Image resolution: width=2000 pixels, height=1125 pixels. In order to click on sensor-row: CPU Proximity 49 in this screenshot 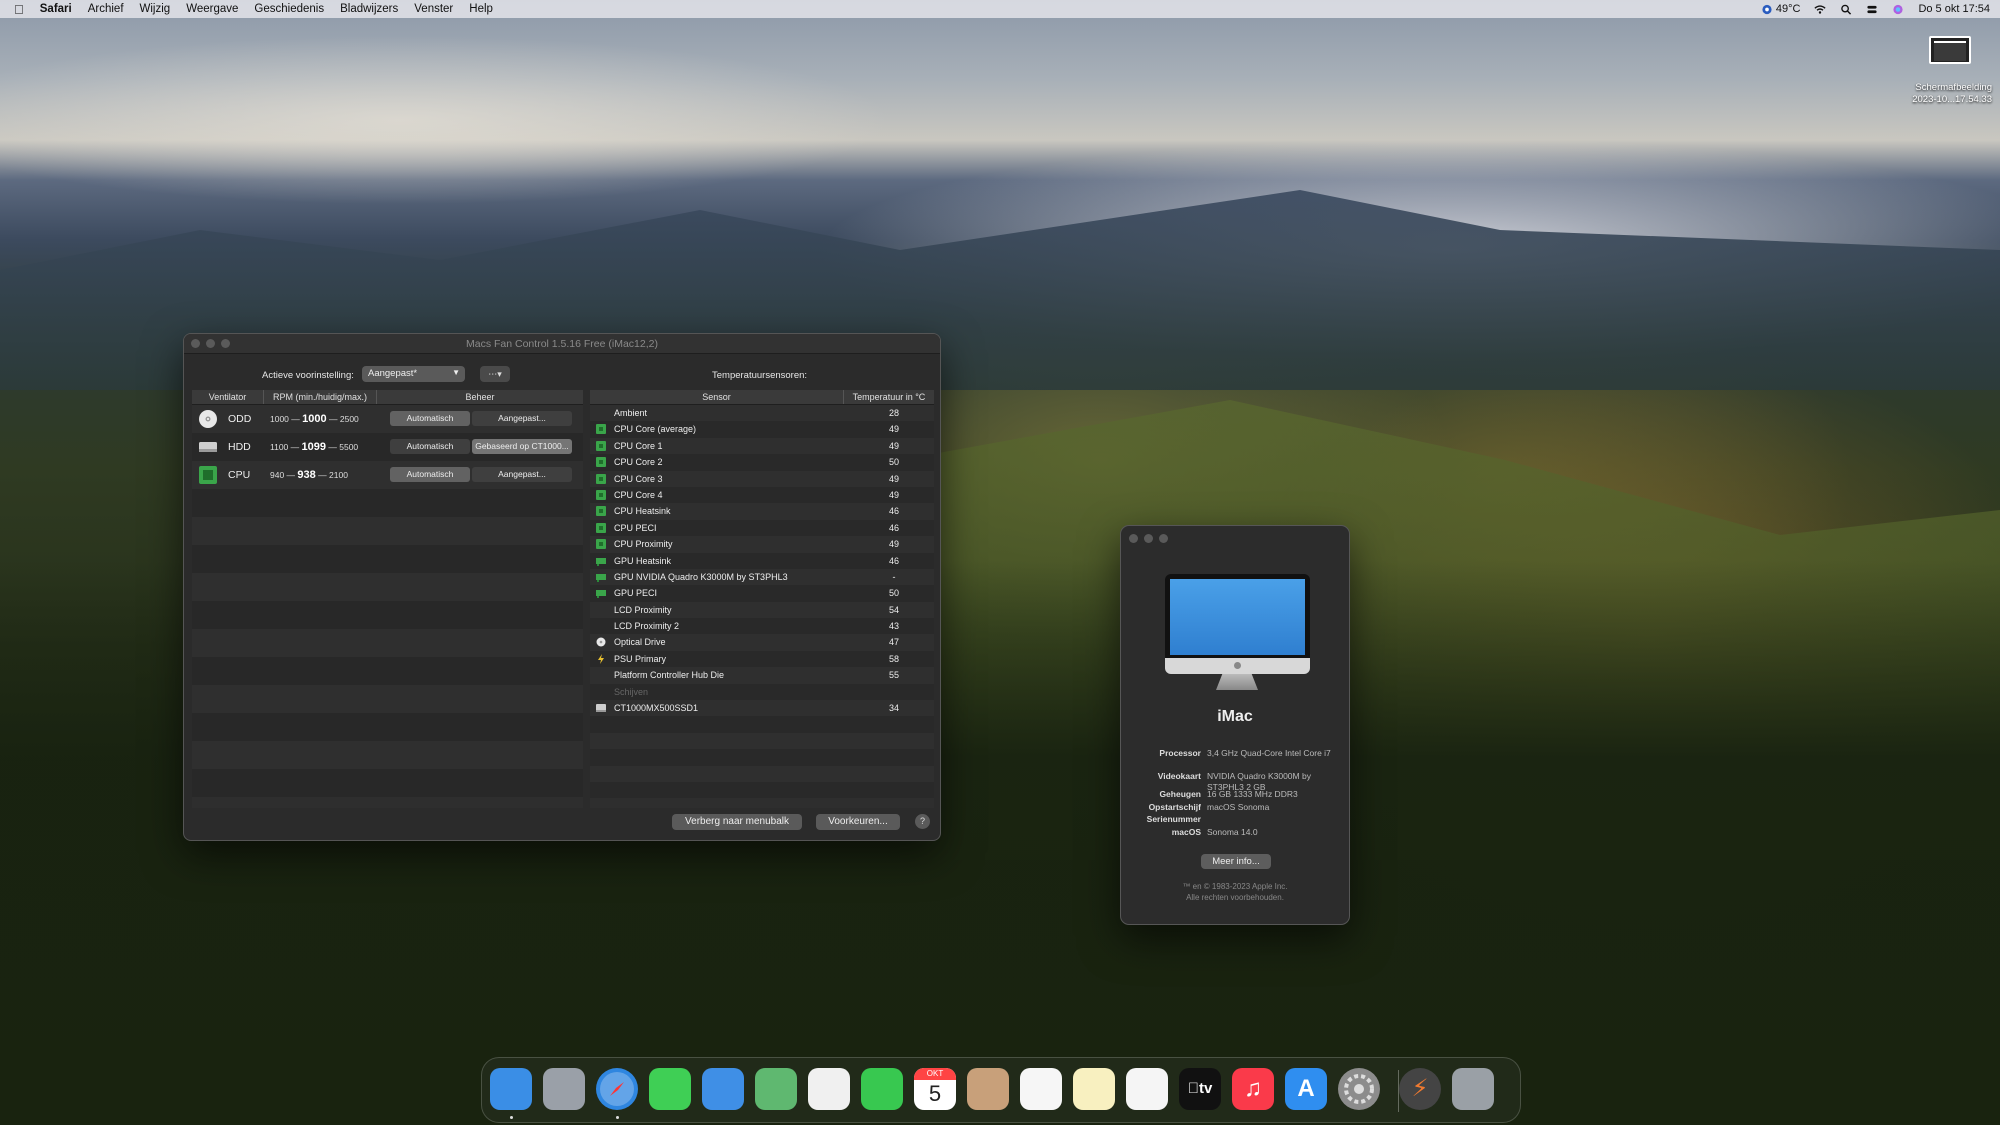, I will do `click(762, 544)`.